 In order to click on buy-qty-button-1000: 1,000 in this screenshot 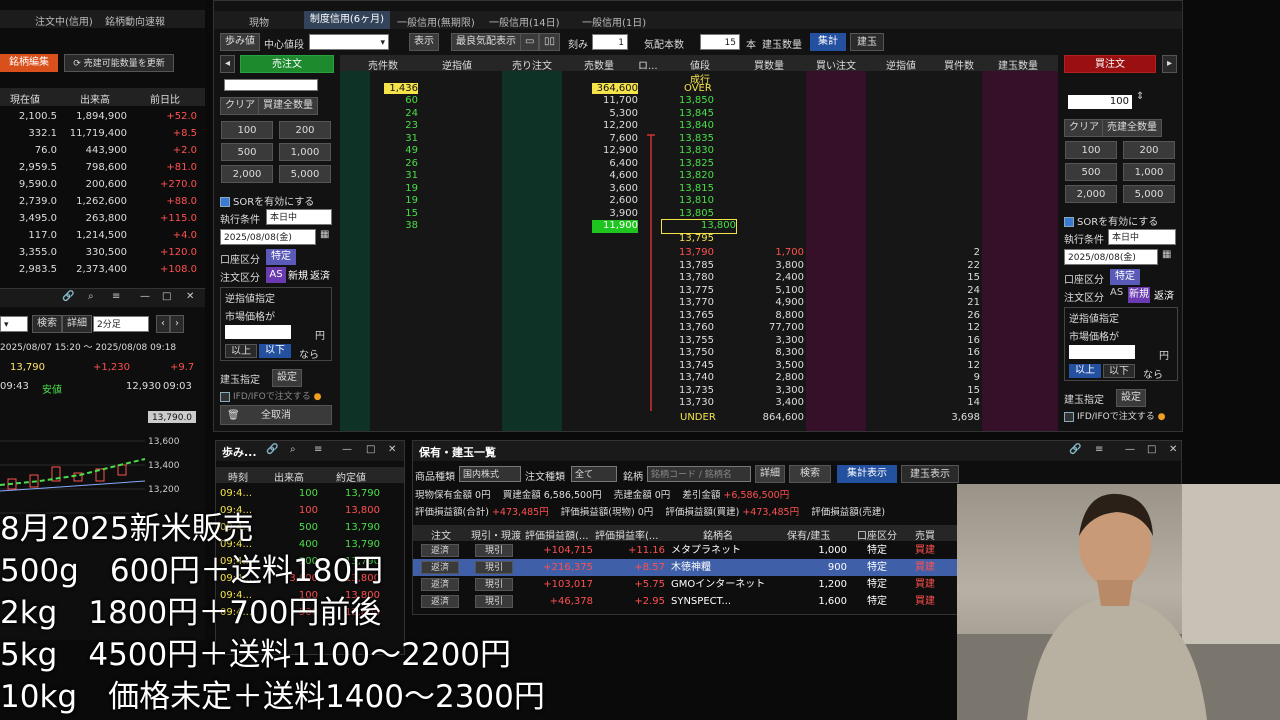, I will do `click(1149, 172)`.